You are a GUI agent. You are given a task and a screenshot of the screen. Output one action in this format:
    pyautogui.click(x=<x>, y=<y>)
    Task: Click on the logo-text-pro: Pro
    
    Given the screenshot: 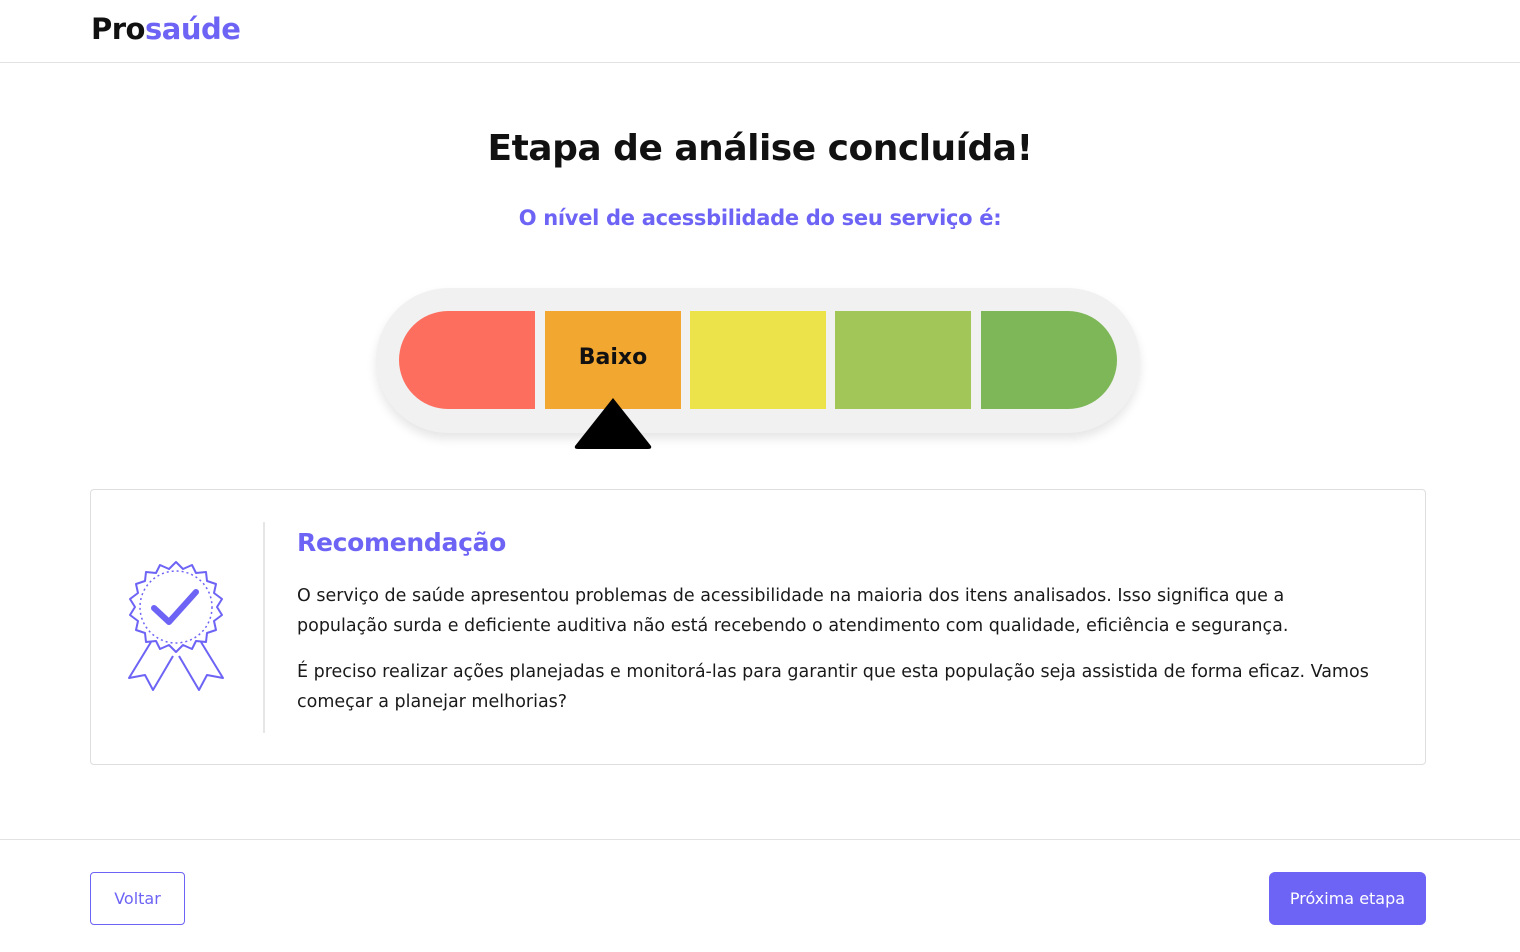 What is the action you would take?
    pyautogui.click(x=118, y=29)
    